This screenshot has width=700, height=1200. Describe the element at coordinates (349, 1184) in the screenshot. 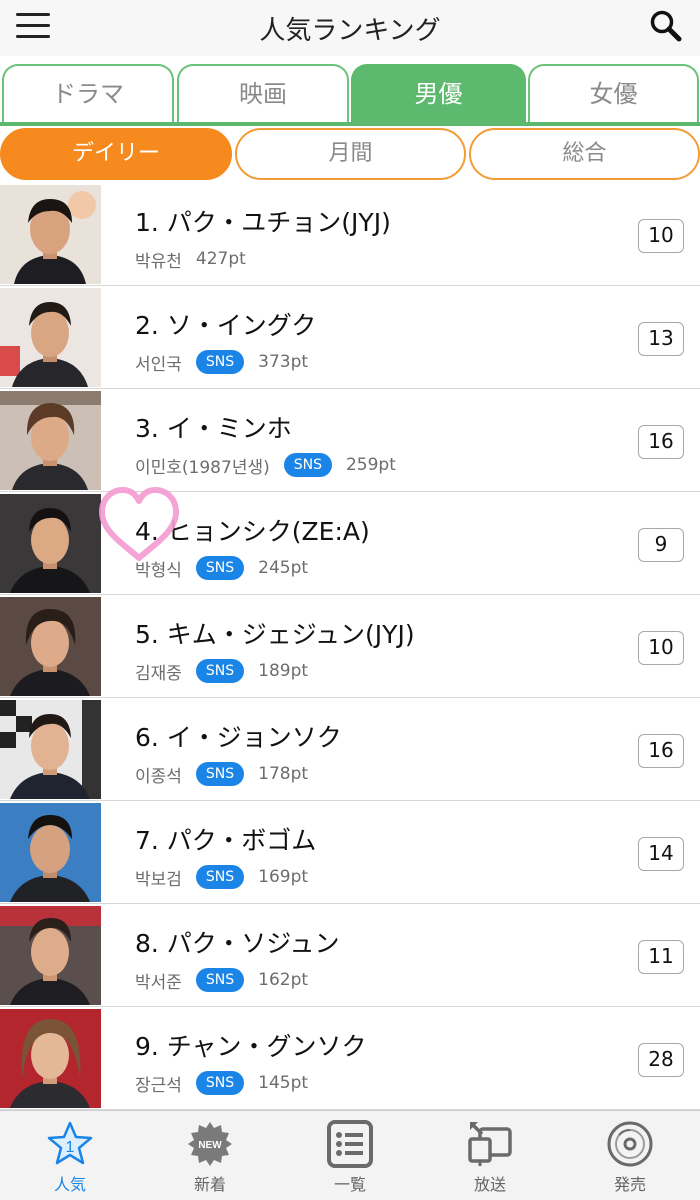

I see `nav-label: 一覧` at that location.